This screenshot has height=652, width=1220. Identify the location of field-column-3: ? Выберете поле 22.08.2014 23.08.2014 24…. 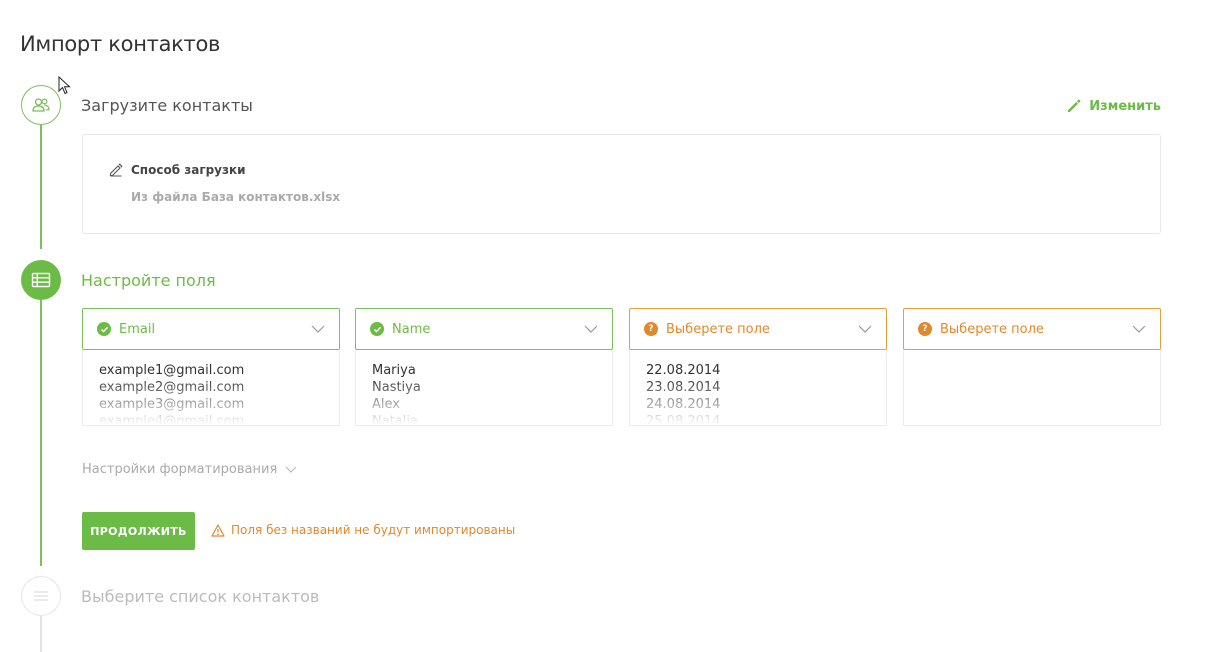
(758, 367).